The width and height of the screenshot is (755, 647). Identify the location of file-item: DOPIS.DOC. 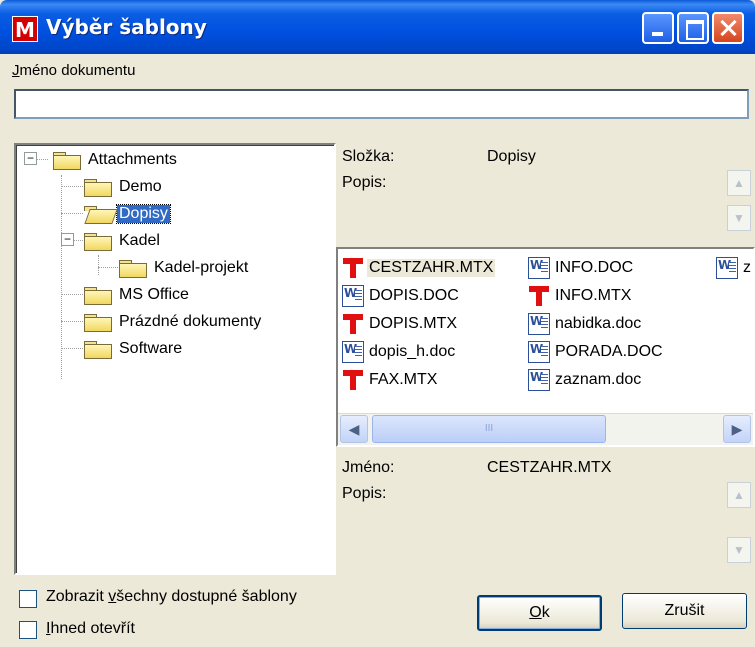
(401, 296).